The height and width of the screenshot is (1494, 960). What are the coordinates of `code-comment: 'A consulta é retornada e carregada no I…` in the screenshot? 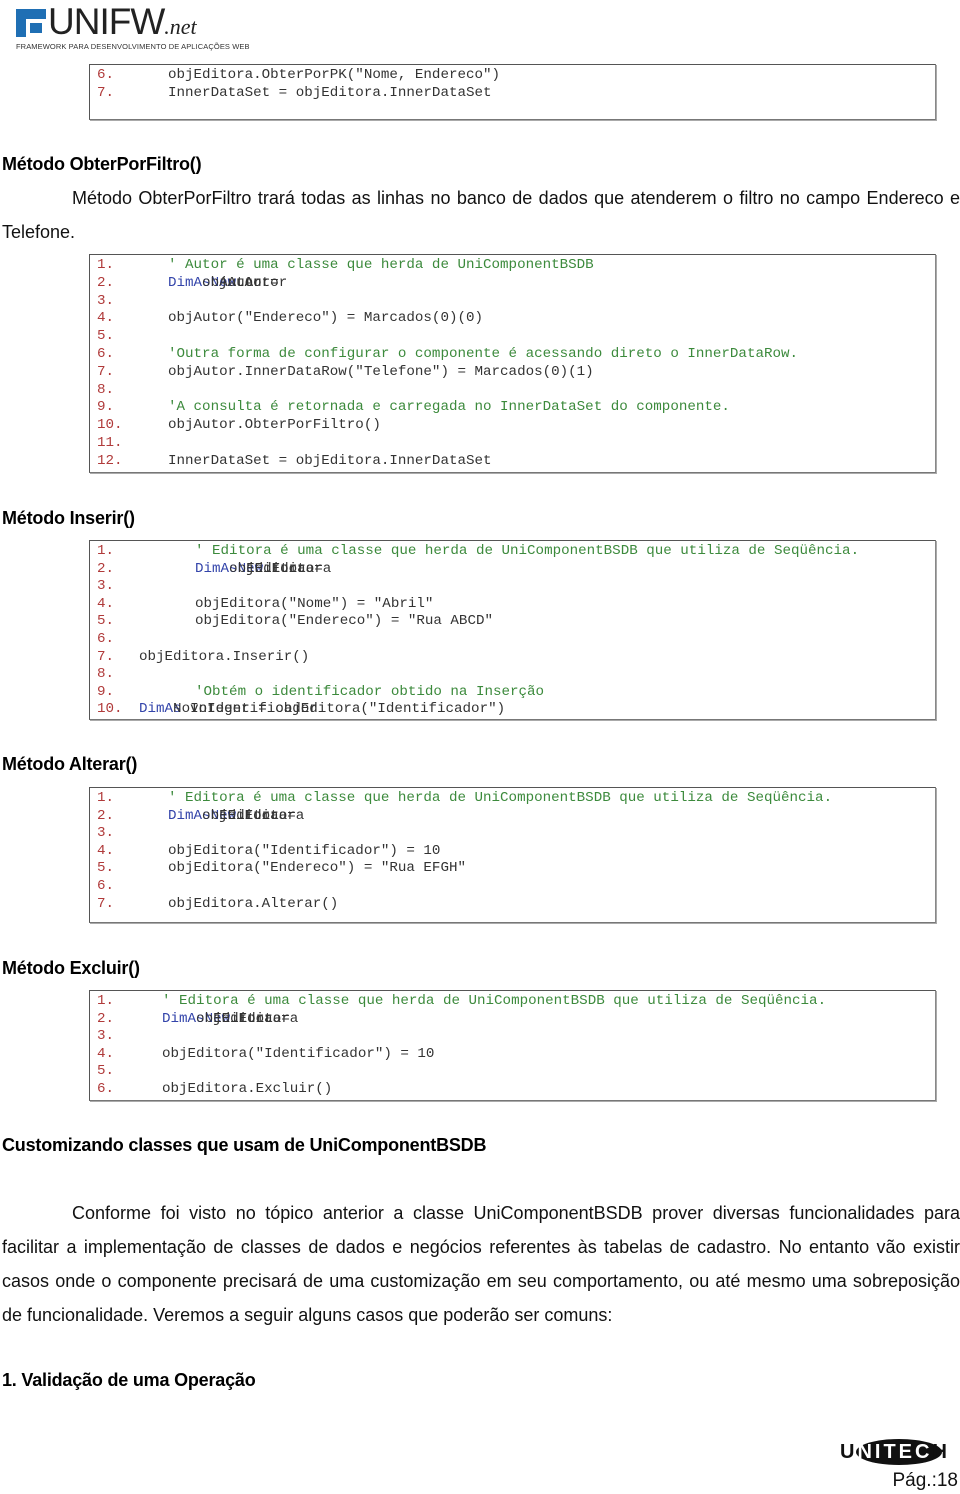 It's located at (449, 407).